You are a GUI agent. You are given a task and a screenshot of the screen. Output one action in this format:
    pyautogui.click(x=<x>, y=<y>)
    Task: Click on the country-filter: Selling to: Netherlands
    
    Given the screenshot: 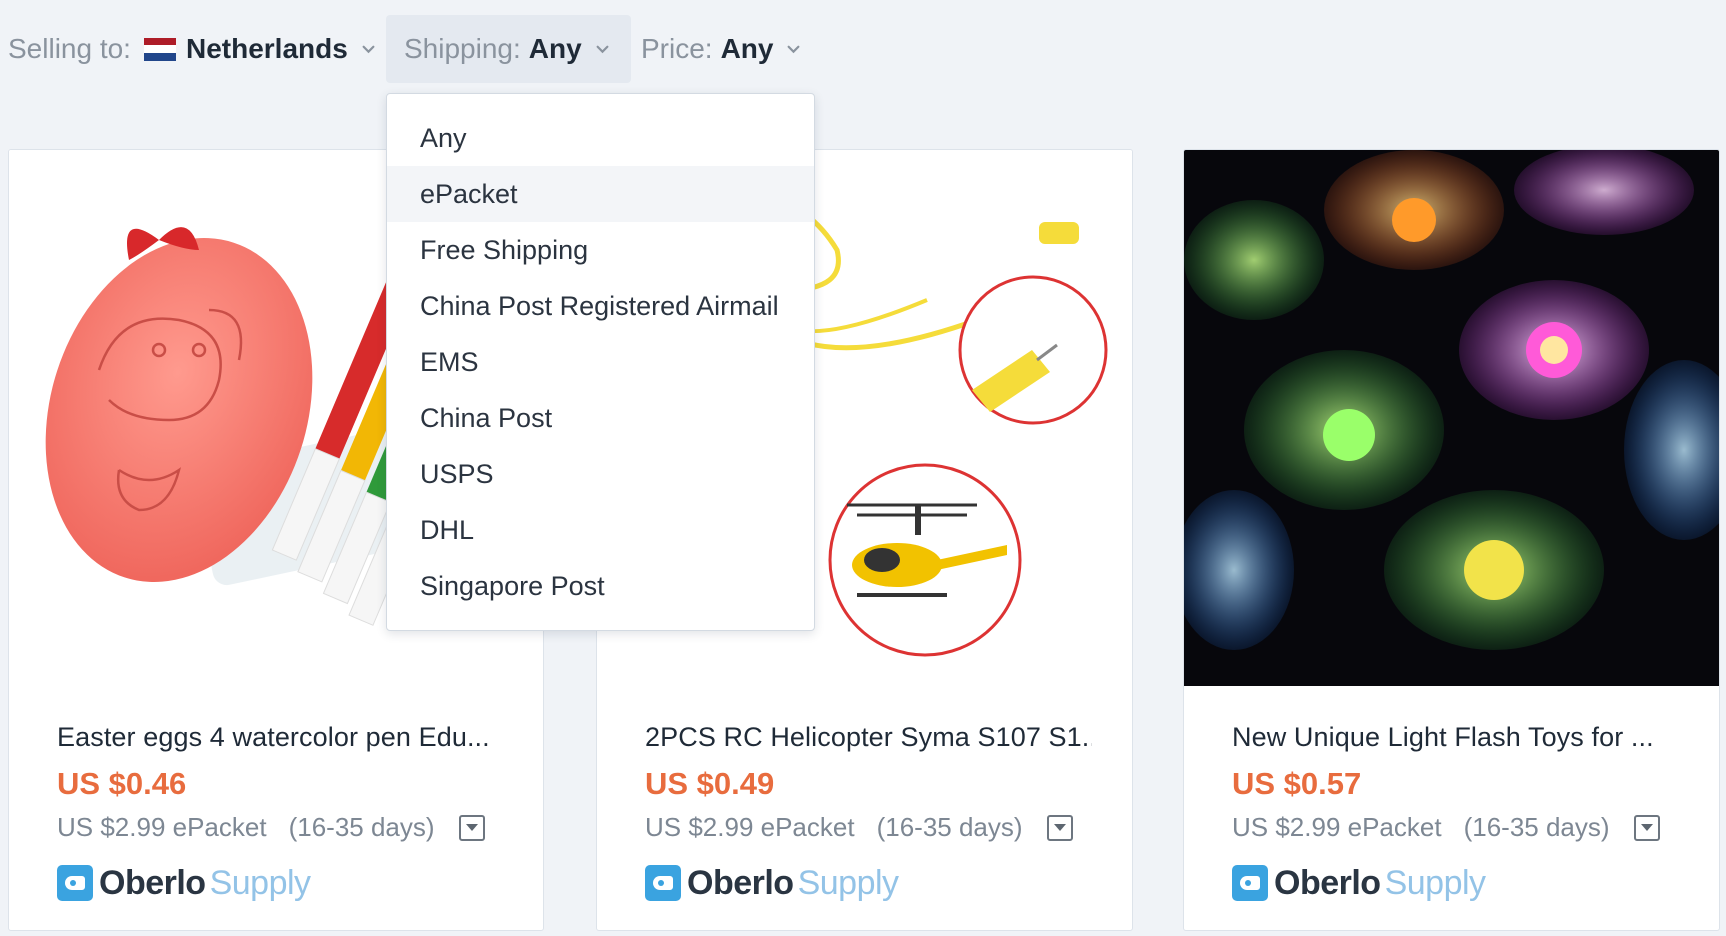 What is the action you would take?
    pyautogui.click(x=191, y=49)
    